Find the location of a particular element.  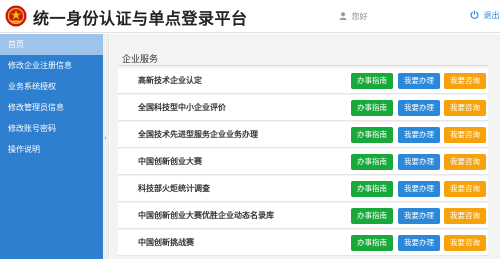

service-name: 高新技术企业认定 is located at coordinates (170, 80).